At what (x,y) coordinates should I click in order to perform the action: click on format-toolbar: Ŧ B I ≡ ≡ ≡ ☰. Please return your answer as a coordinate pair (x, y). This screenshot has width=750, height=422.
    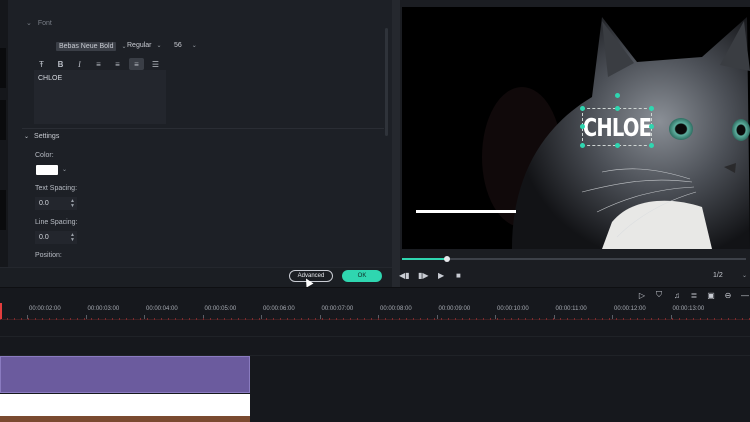
    Looking at the image, I should click on (100, 64).